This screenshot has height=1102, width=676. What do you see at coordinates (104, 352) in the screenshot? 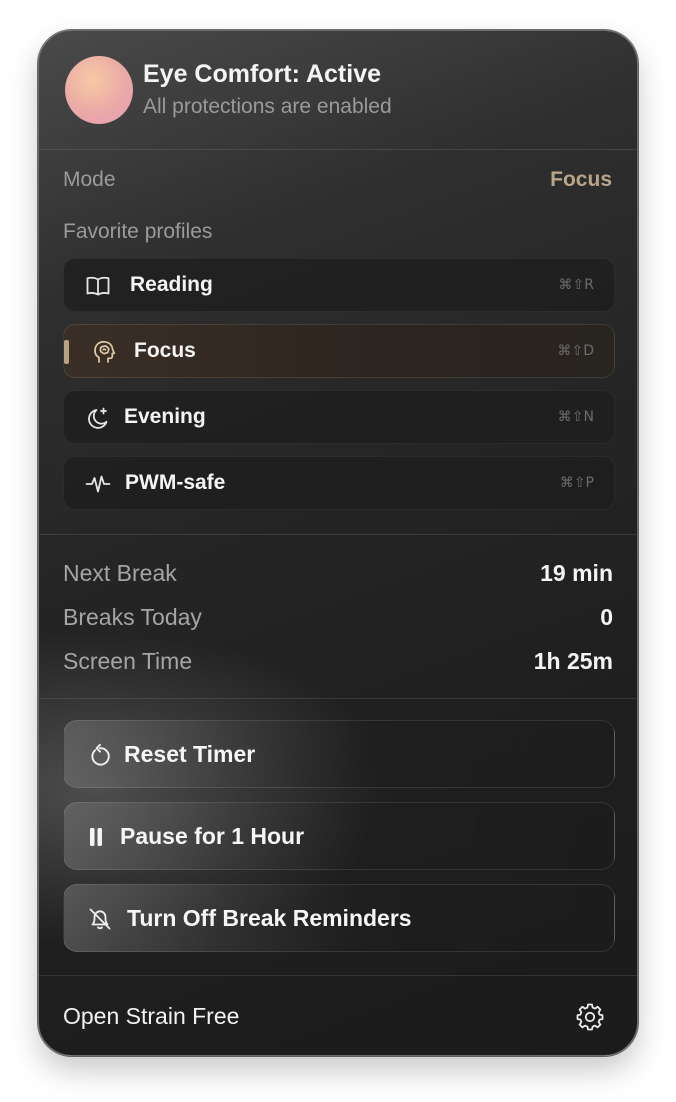
I see `brain-icon` at bounding box center [104, 352].